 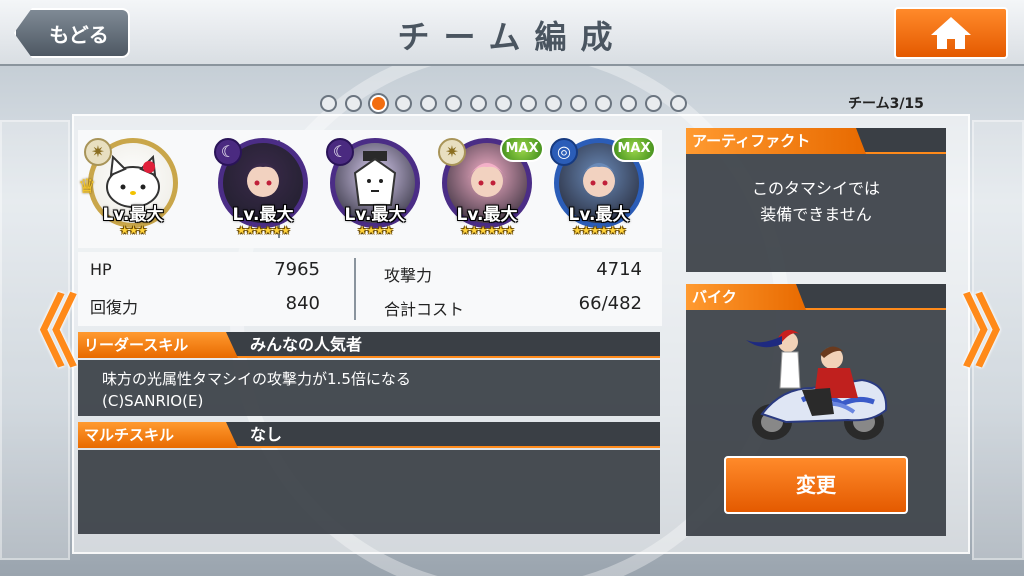 What do you see at coordinates (746, 297) in the screenshot?
I see `bike-tag: バイク` at bounding box center [746, 297].